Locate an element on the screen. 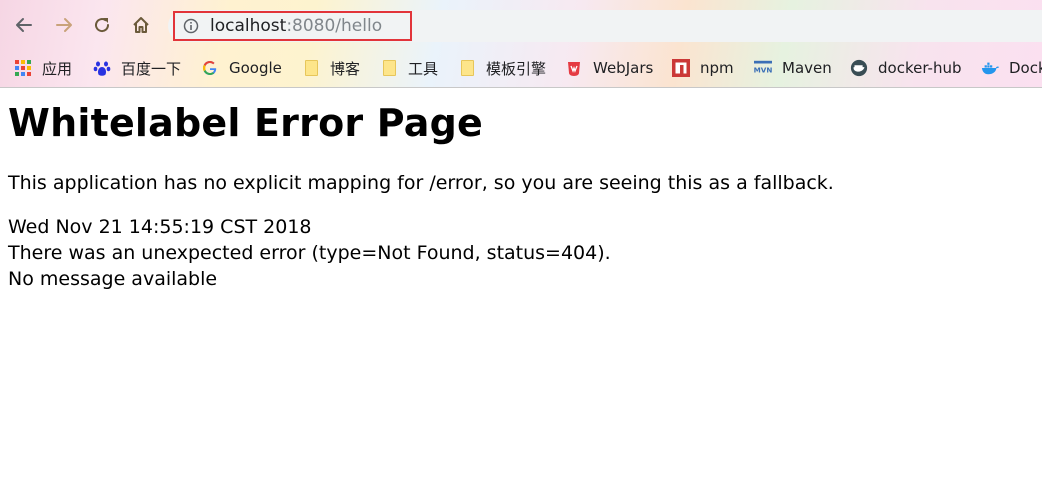 This screenshot has width=1042, height=482. error-message-line: No message available is located at coordinates (113, 279).